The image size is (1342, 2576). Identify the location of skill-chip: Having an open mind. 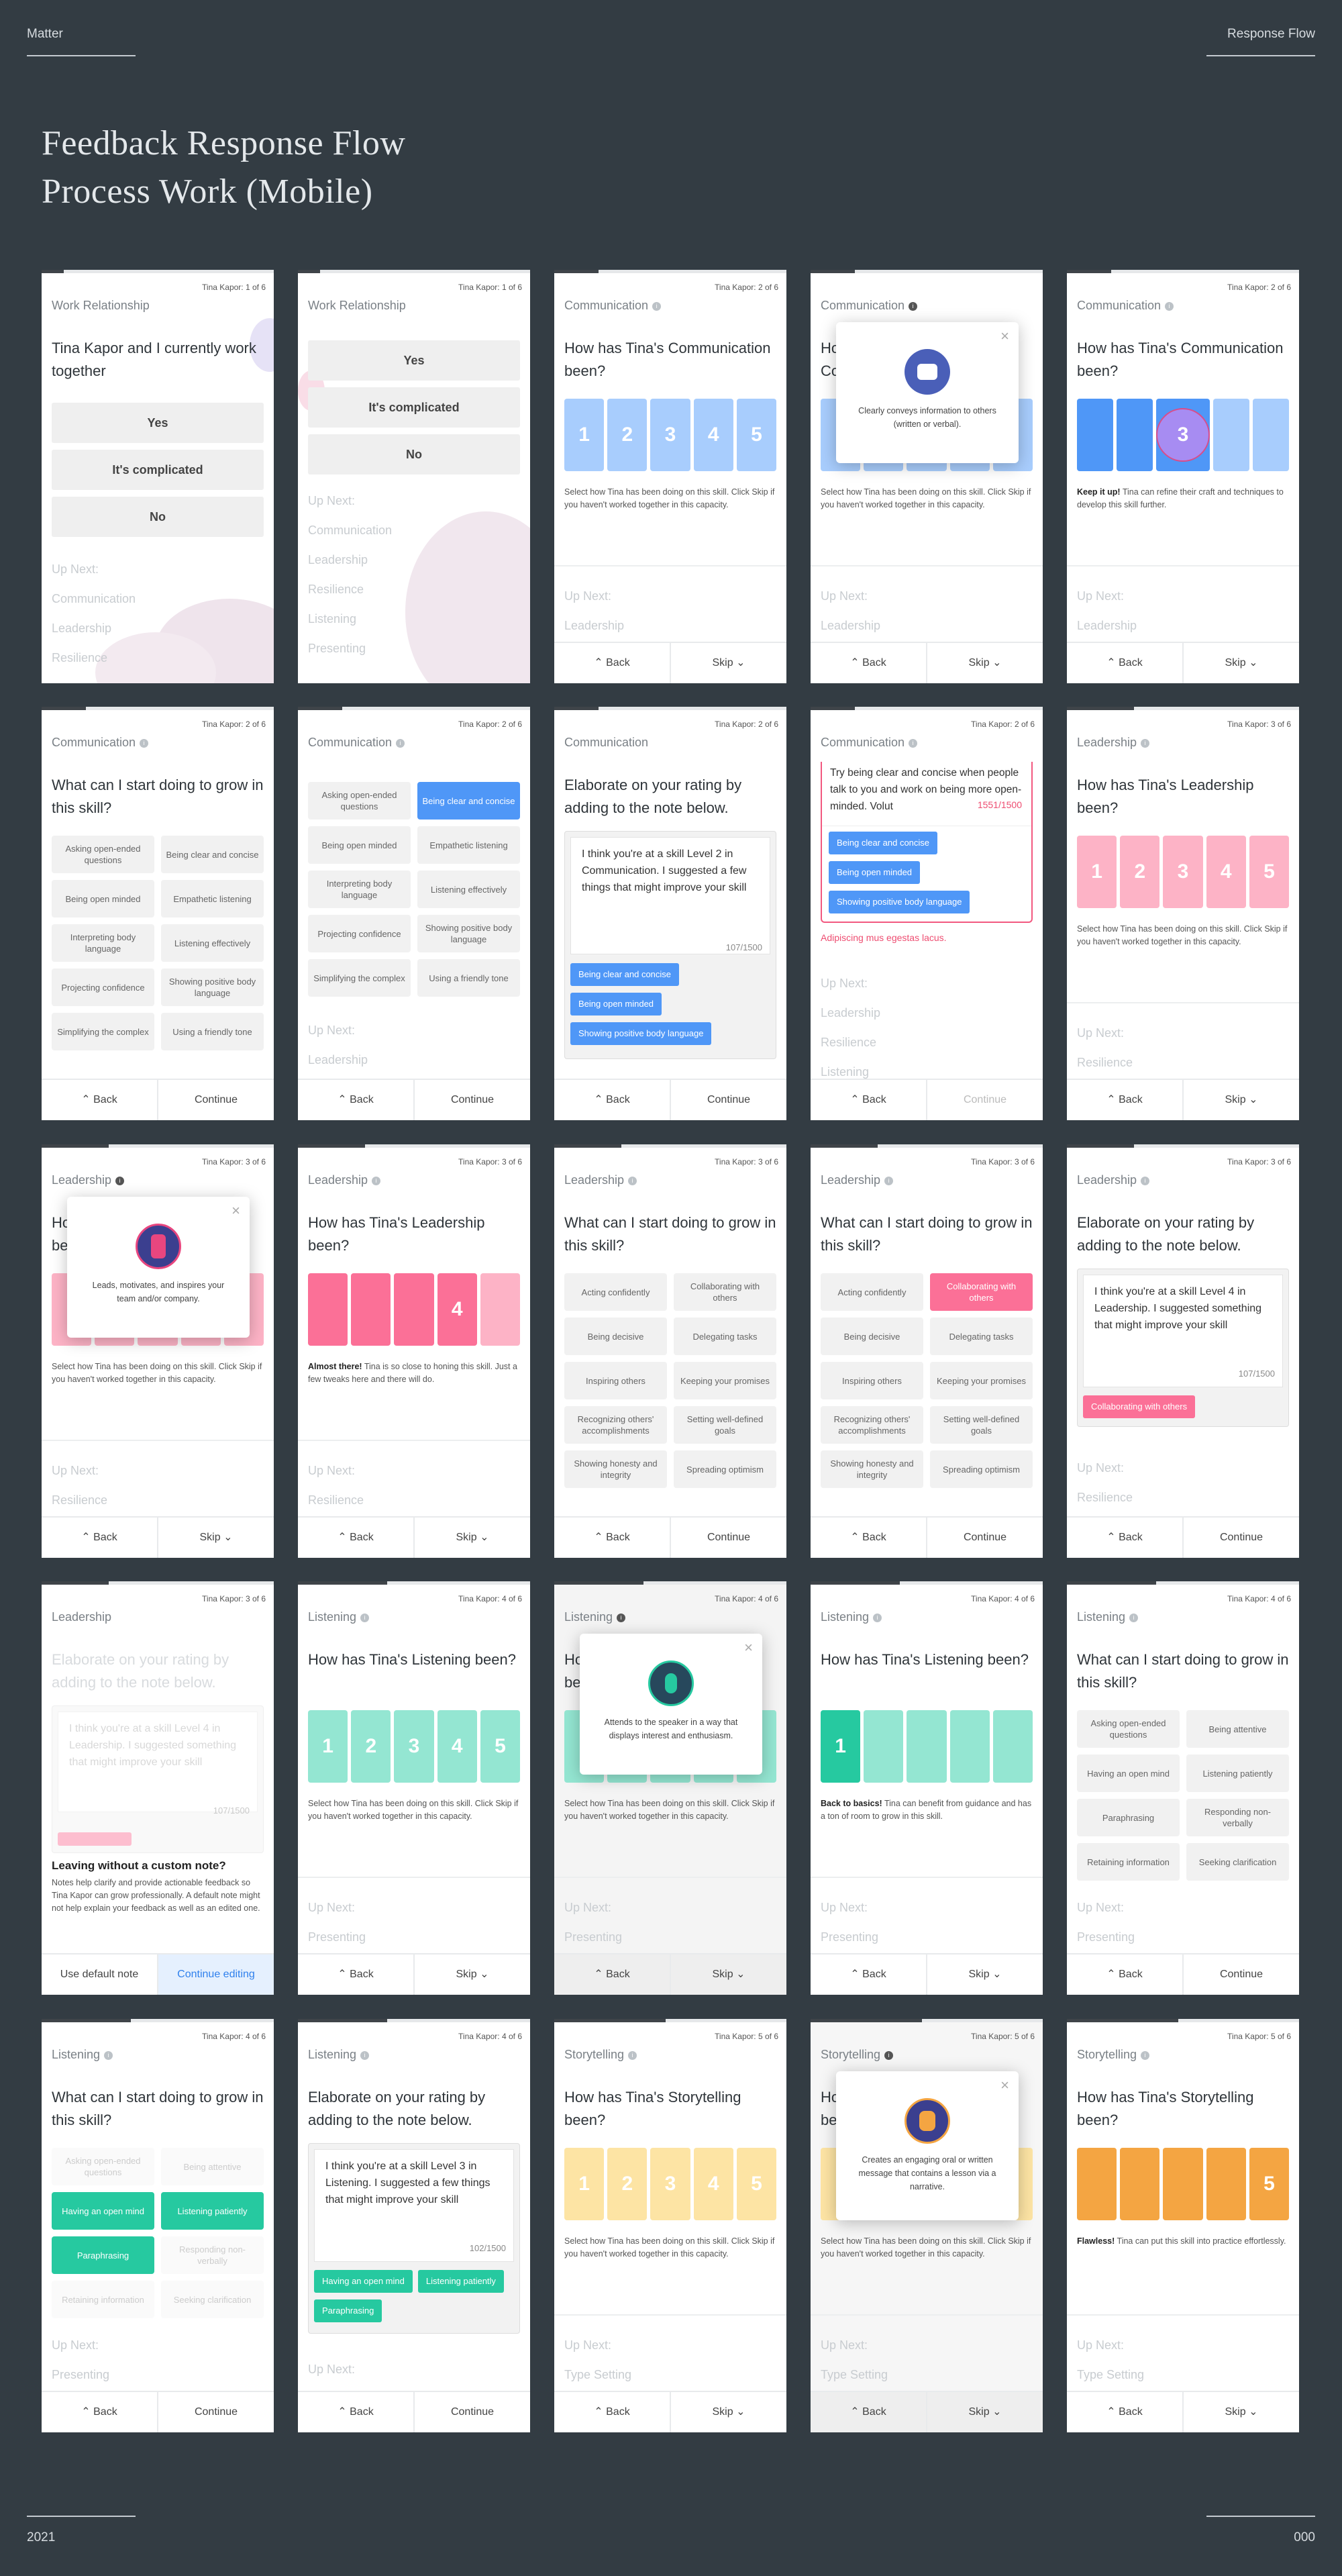
(1128, 1773).